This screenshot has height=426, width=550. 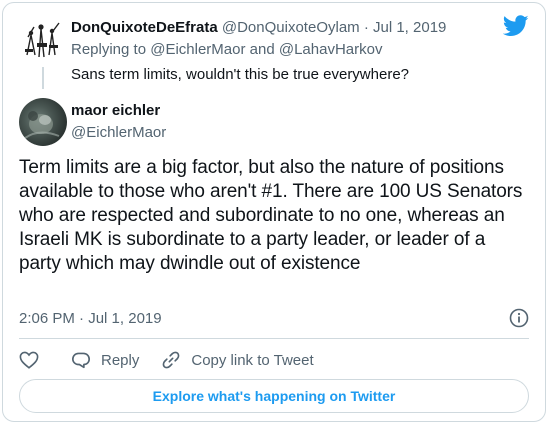 I want to click on reply-button: Reply, so click(x=105, y=360).